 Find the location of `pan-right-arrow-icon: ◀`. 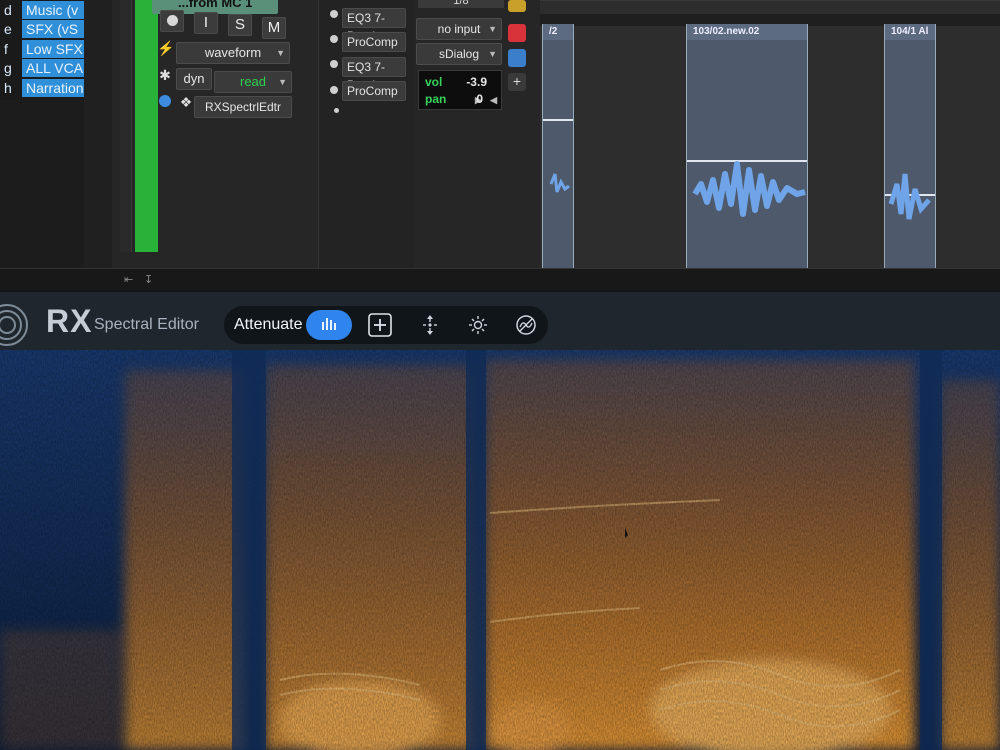

pan-right-arrow-icon: ◀ is located at coordinates (493, 100).